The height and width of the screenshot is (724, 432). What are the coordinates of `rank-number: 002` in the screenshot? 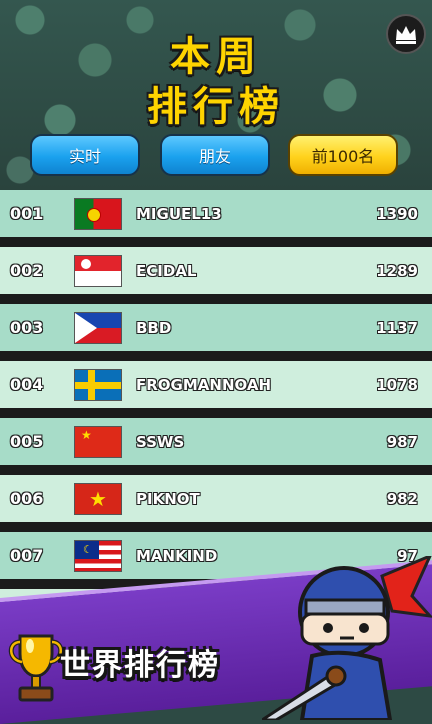 It's located at (27, 270).